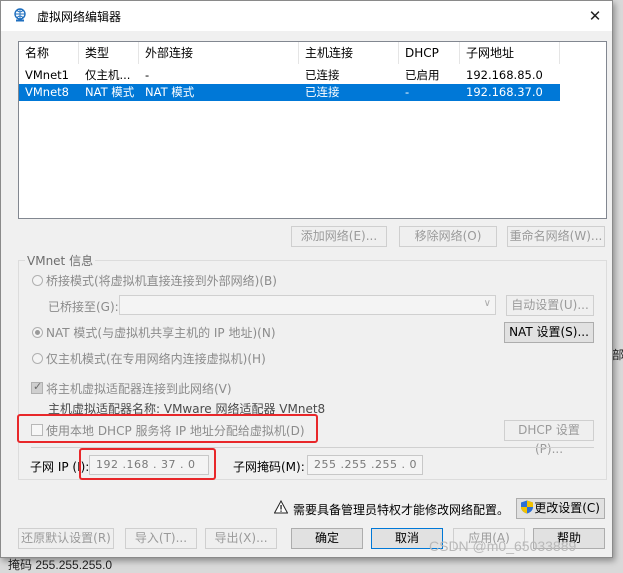  Describe the element at coordinates (487, 303) in the screenshot. I see `chevron-down-icon: ∨` at that location.